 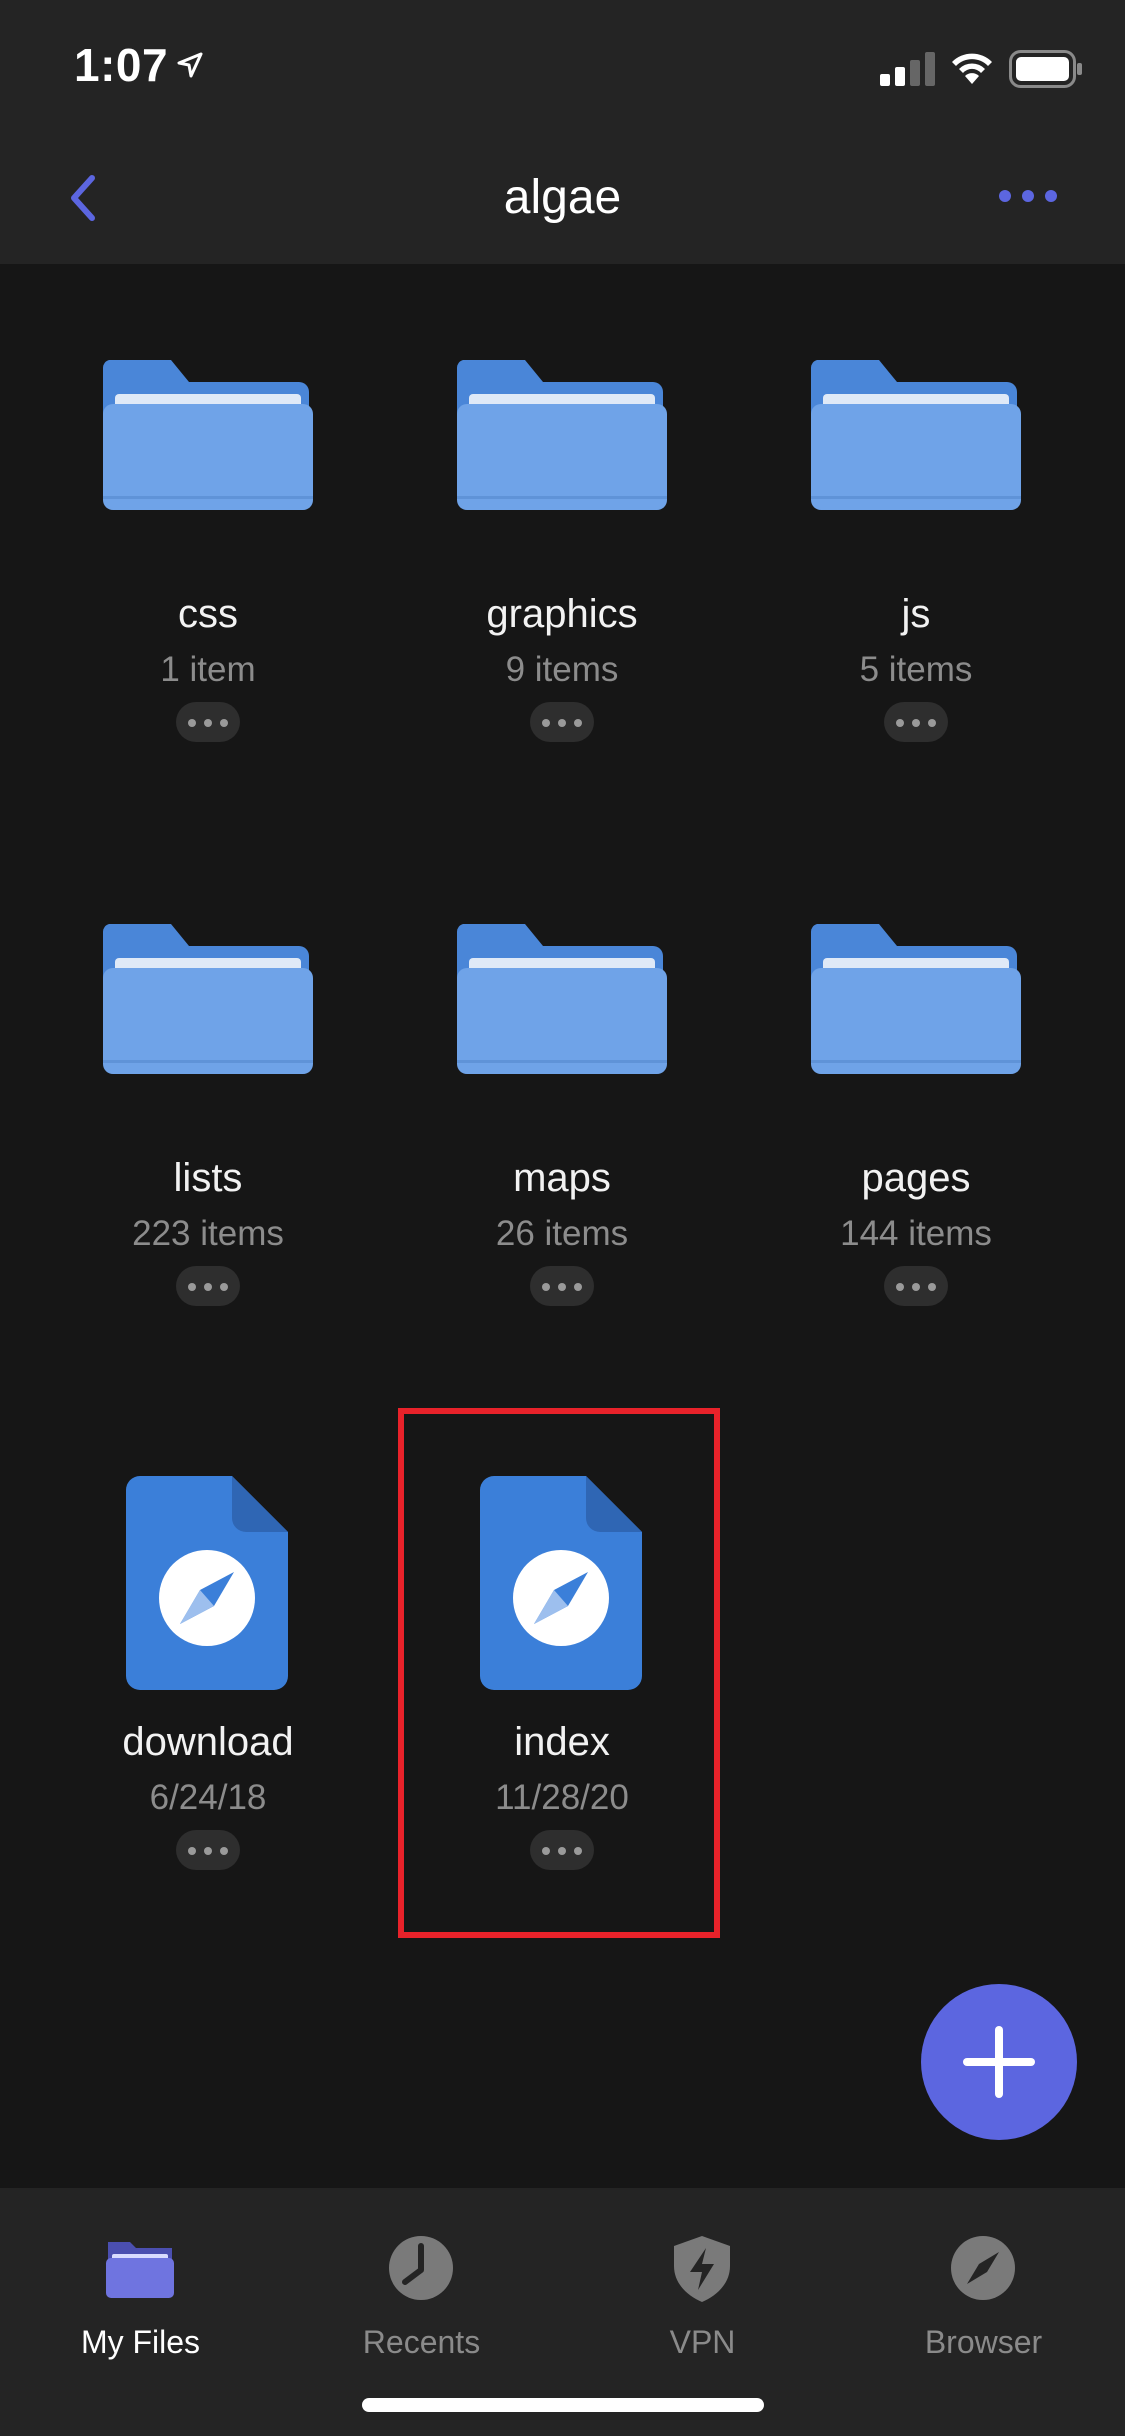 What do you see at coordinates (1045, 69) in the screenshot?
I see `battery-icon` at bounding box center [1045, 69].